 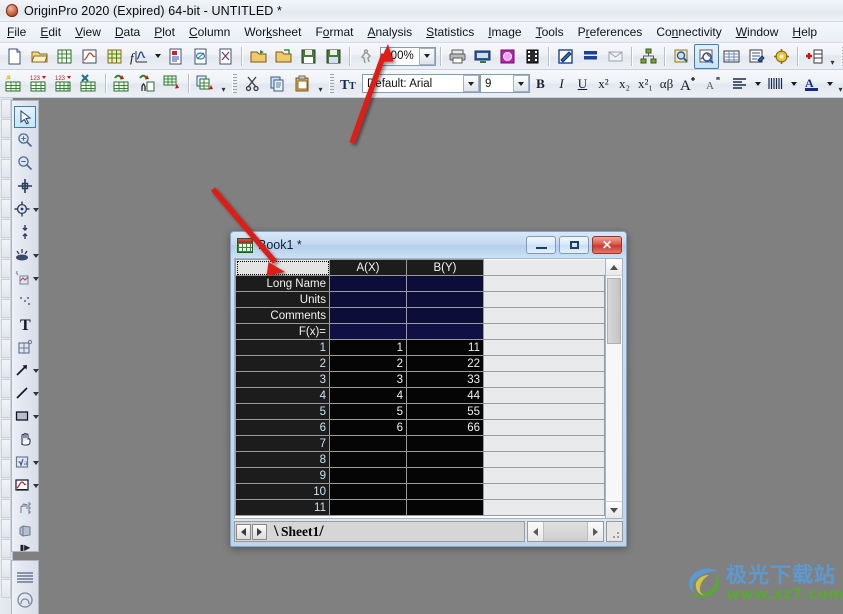 I want to click on row-number: 1, so click(x=282, y=347).